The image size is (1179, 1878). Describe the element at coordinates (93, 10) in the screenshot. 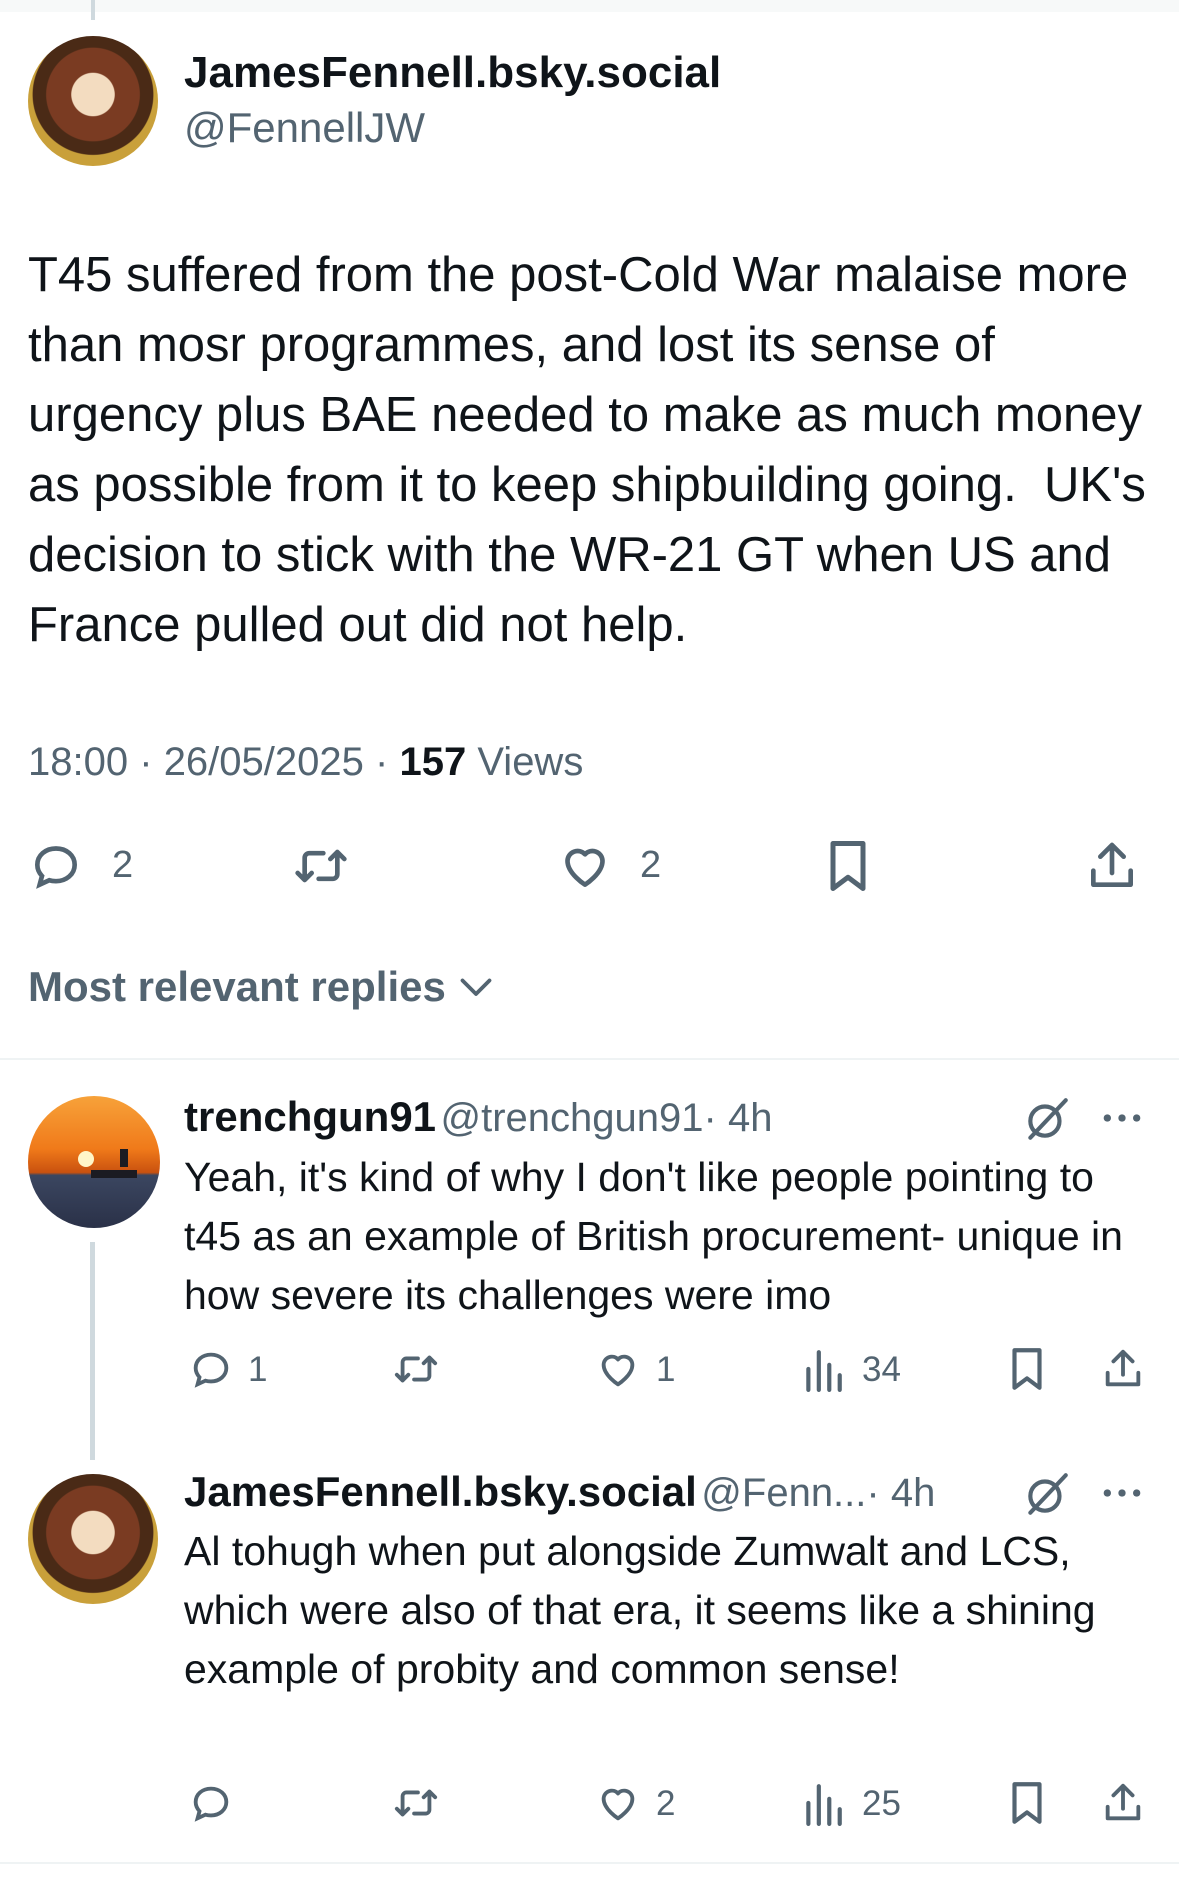

I see `thread-connector` at that location.